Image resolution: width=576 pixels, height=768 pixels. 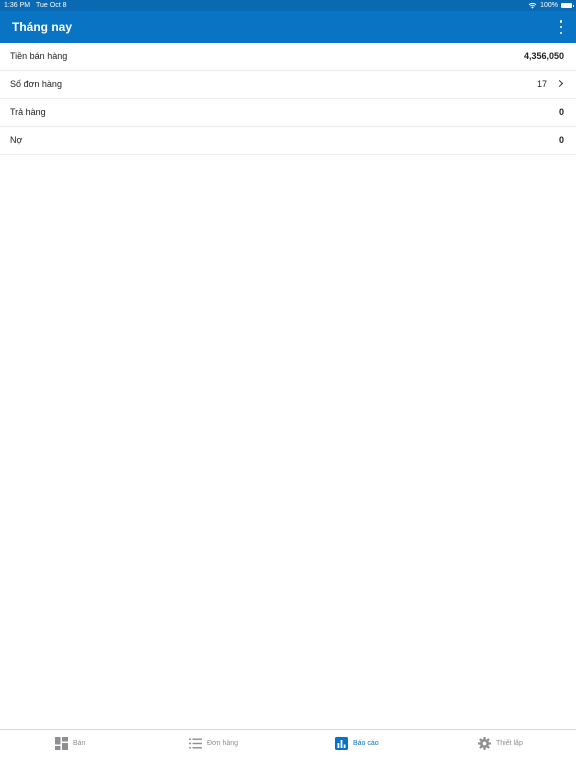 What do you see at coordinates (366, 743) in the screenshot?
I see `tab-reports-label: Báo cáo` at bounding box center [366, 743].